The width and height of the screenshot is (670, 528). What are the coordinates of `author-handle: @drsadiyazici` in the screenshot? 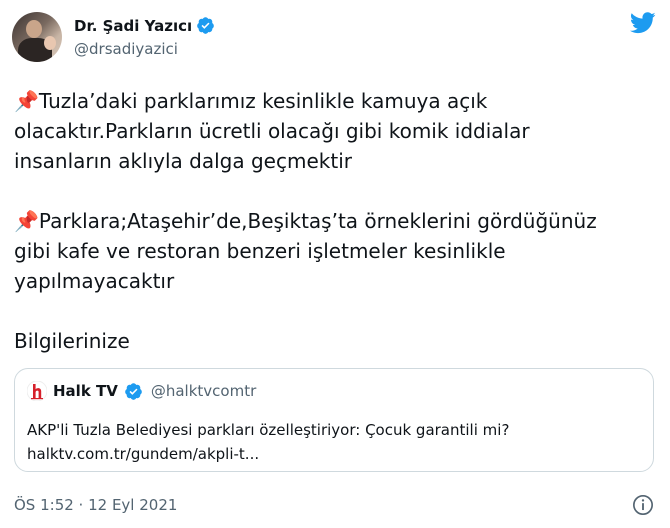 It's located at (126, 49).